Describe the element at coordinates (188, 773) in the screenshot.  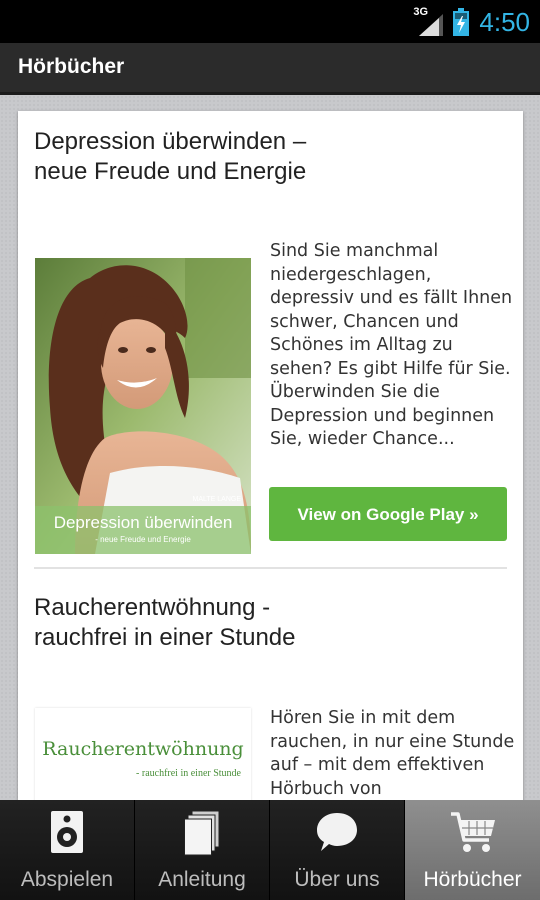
I see `cover-subtitle: - rauchfrei in einer Stunde` at that location.